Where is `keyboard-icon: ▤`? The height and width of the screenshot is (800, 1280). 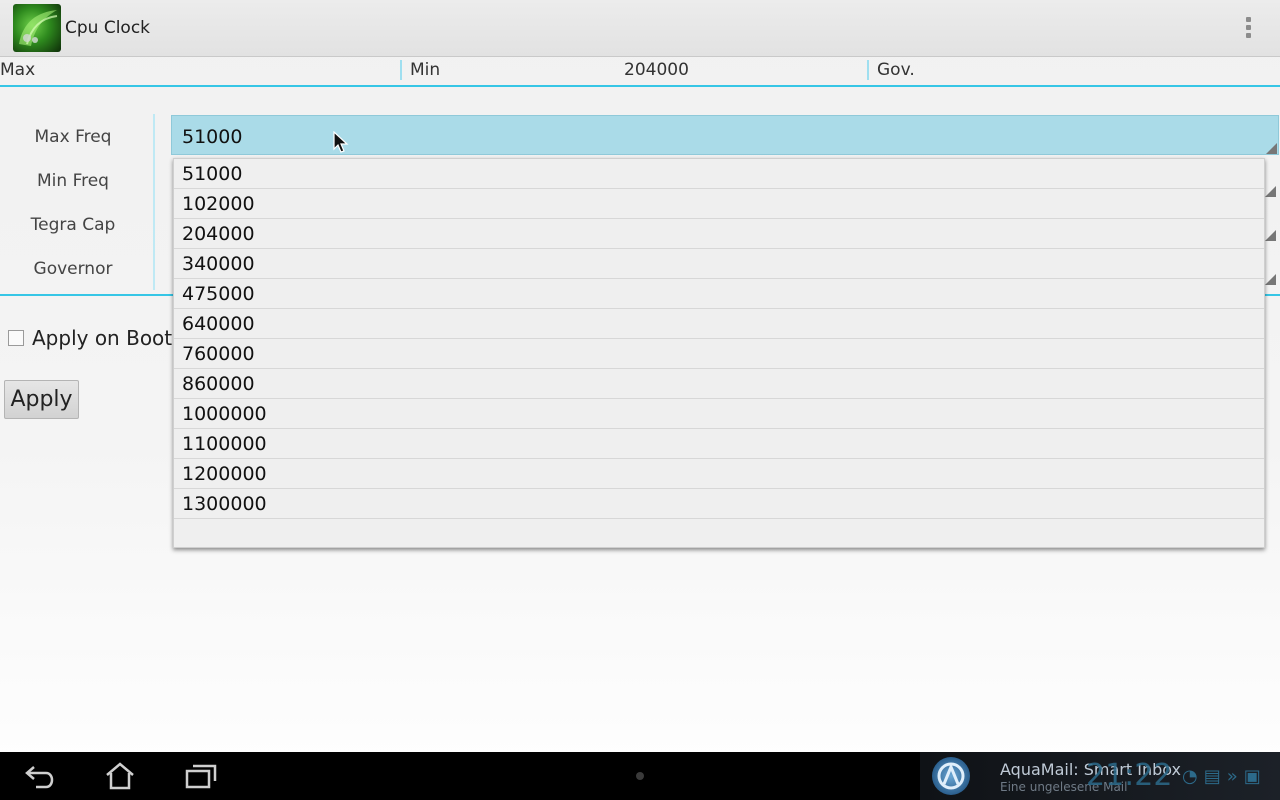
keyboard-icon: ▤ is located at coordinates (1215, 776).